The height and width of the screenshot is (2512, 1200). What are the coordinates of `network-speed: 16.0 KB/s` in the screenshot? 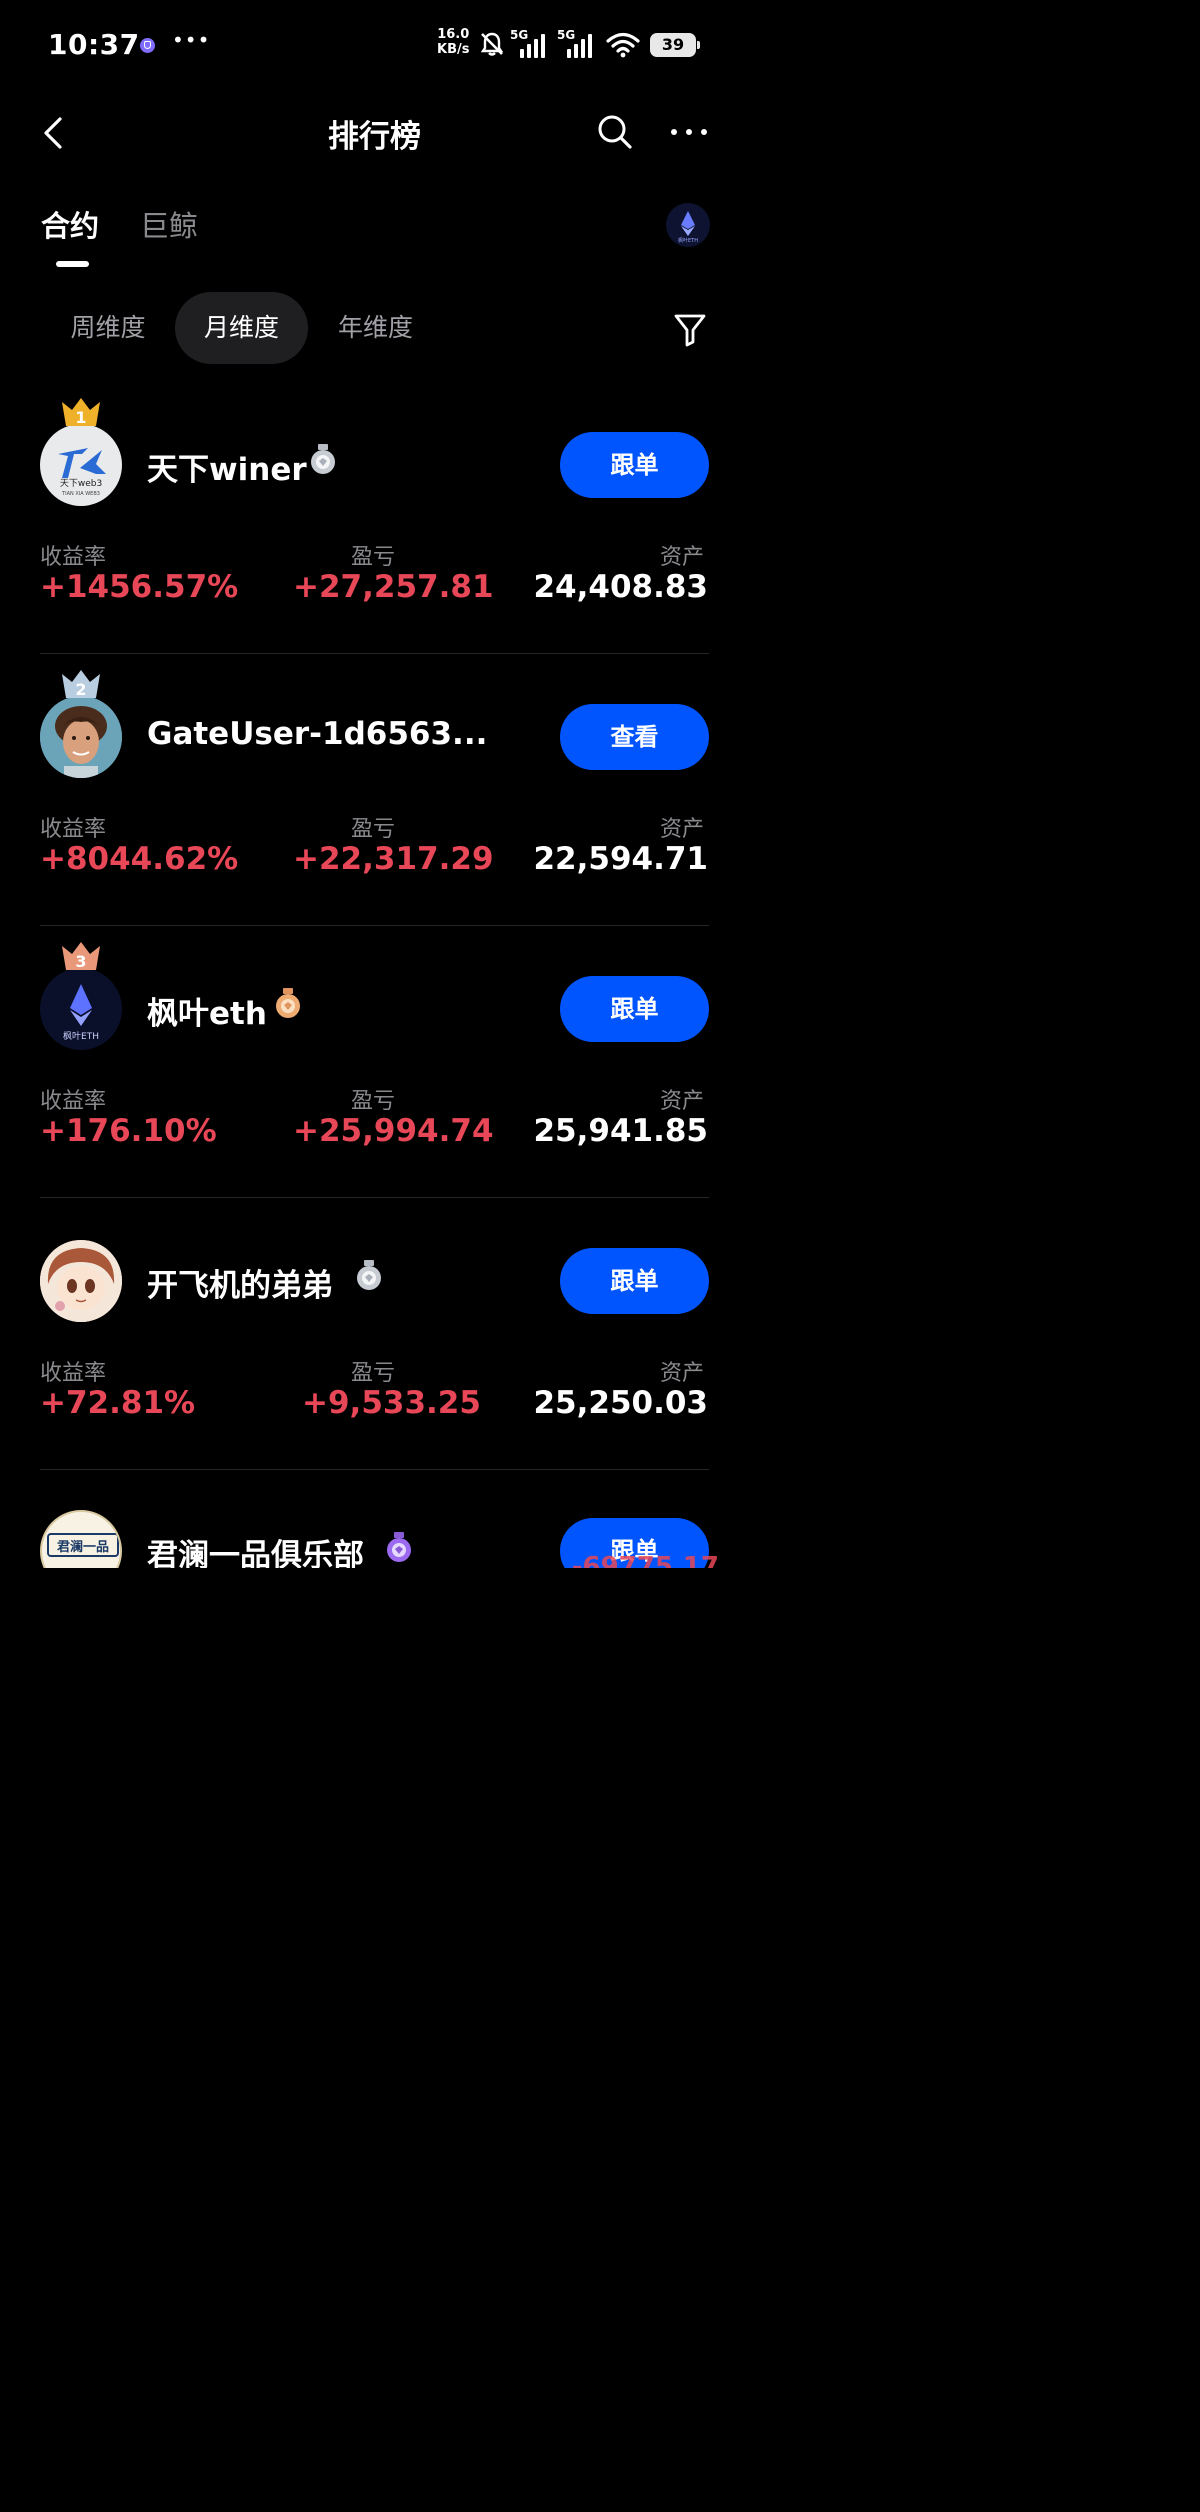 It's located at (453, 42).